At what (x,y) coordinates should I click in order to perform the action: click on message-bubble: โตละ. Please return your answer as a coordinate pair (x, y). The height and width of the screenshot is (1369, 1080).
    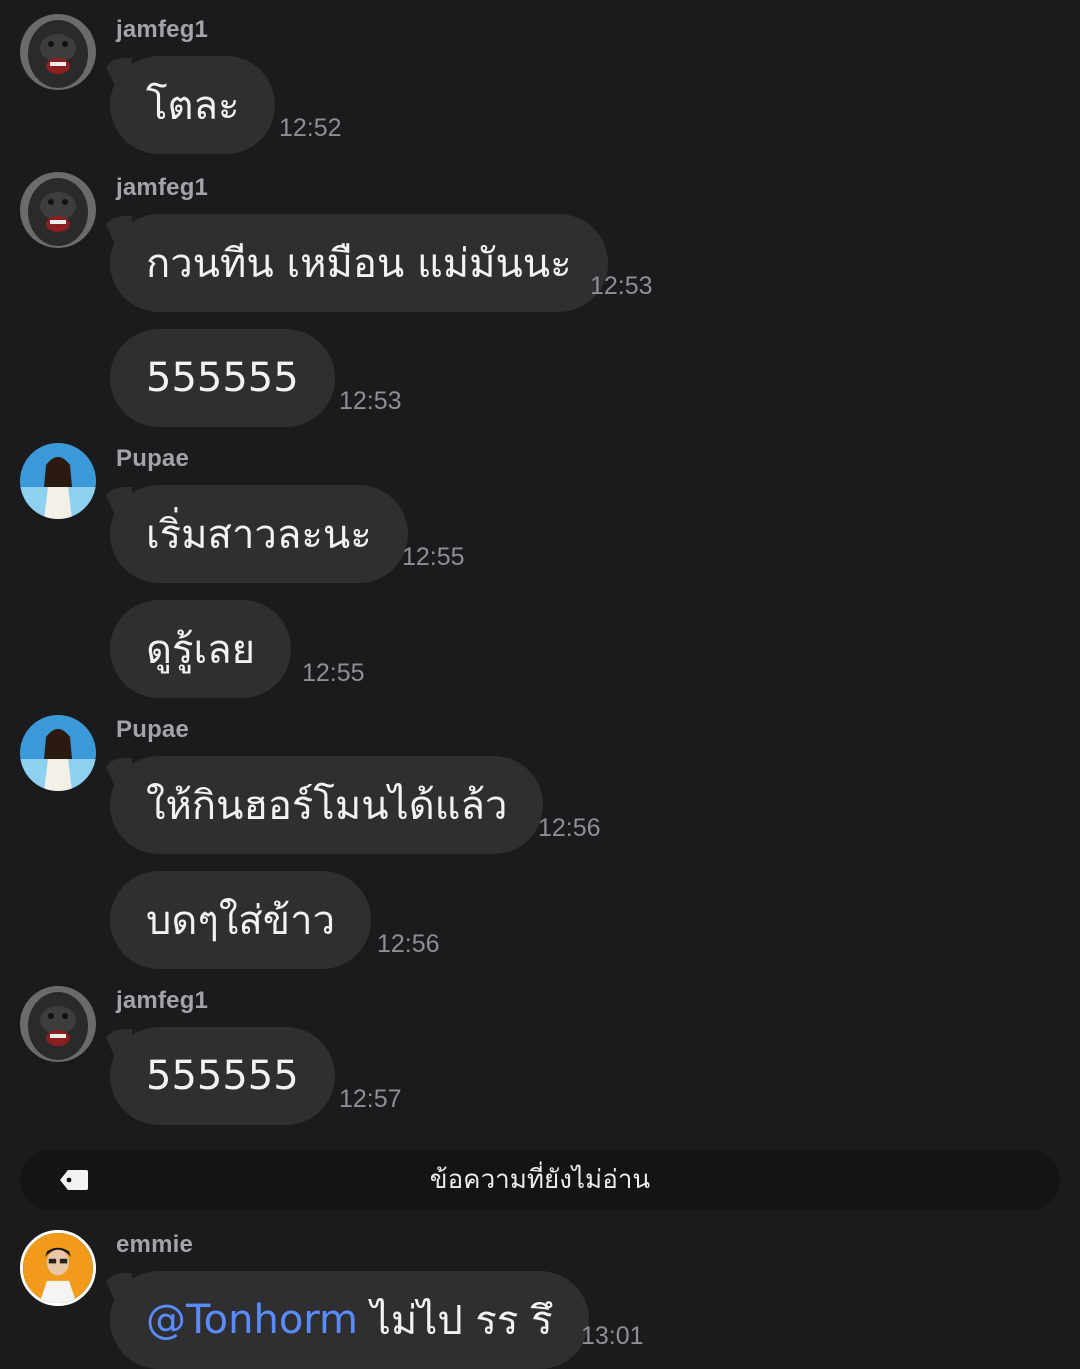
    Looking at the image, I should click on (193, 105).